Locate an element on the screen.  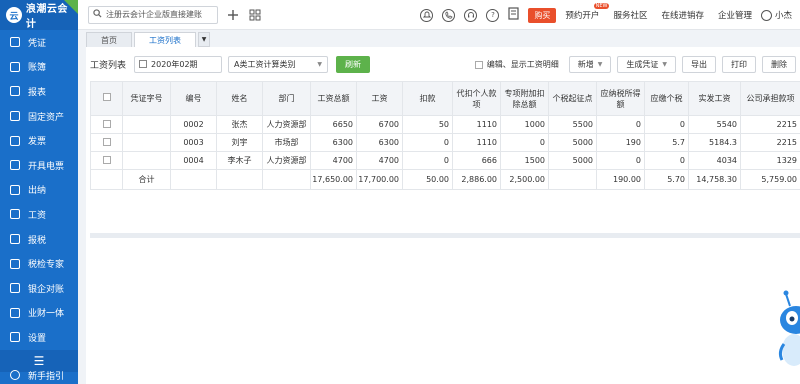
horizontal-scrollbar is located at coordinates (445, 235).